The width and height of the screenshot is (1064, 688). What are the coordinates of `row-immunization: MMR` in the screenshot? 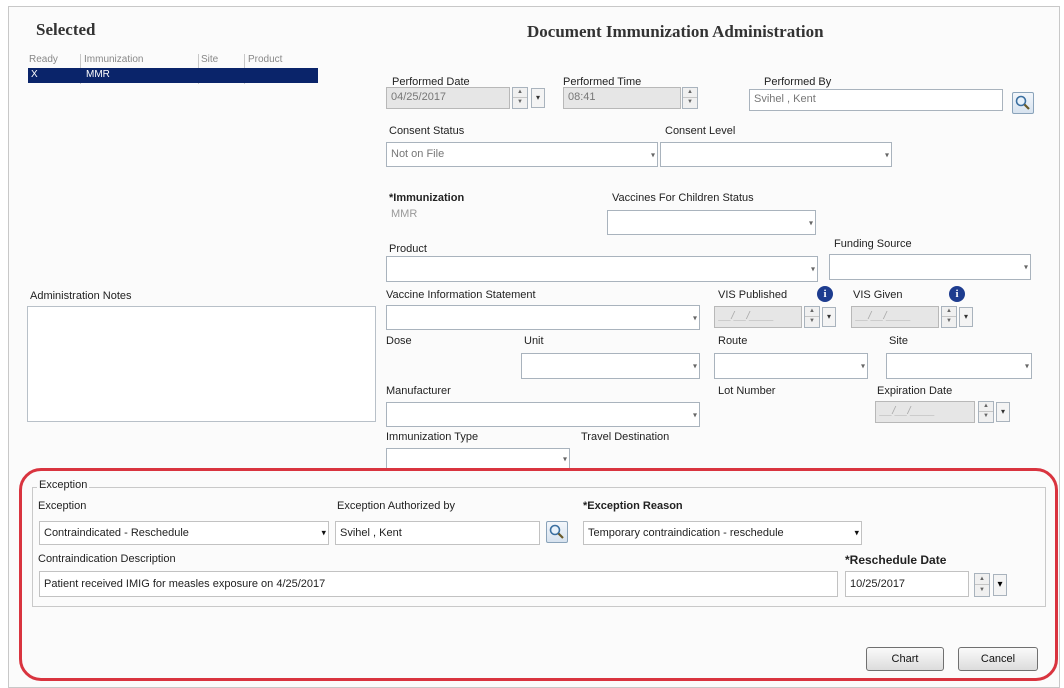 It's located at (98, 74).